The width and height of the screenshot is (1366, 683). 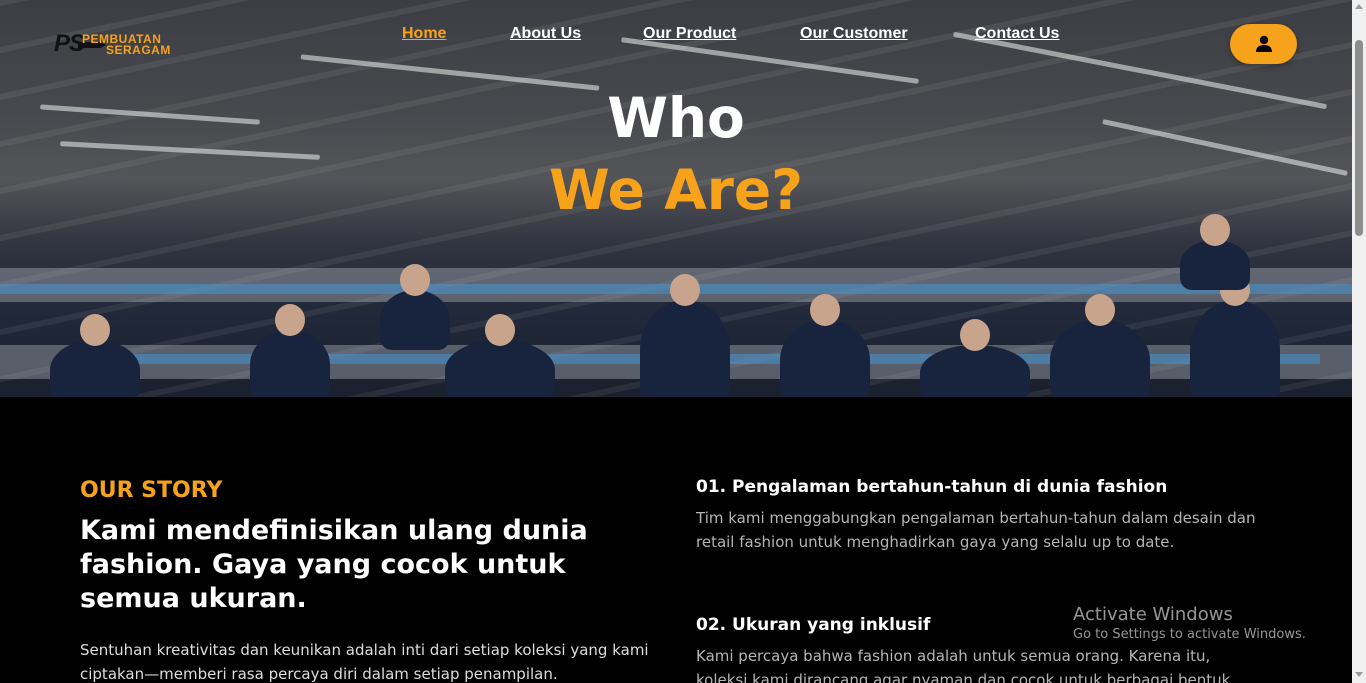 What do you see at coordinates (1153, 614) in the screenshot?
I see `watermark-title: Activate Windows` at bounding box center [1153, 614].